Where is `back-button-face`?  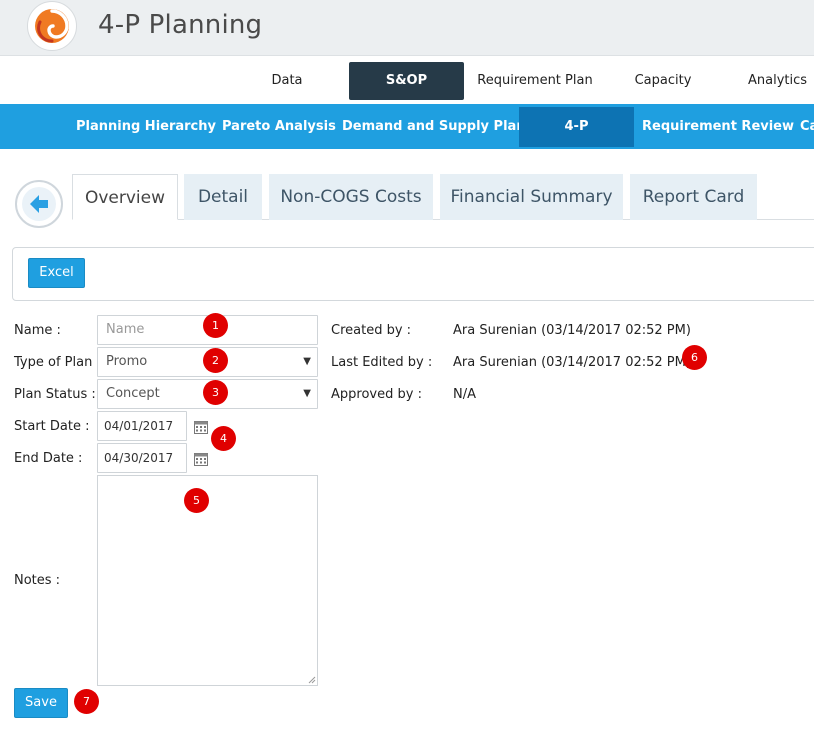
back-button-face is located at coordinates (39, 204).